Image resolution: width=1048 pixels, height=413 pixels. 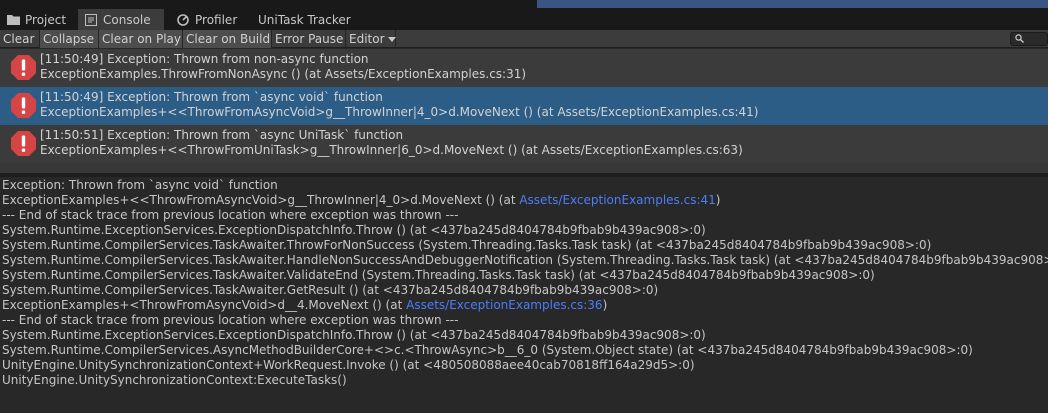 I want to click on error-pause-toggle: Error Pause, so click(x=309, y=39).